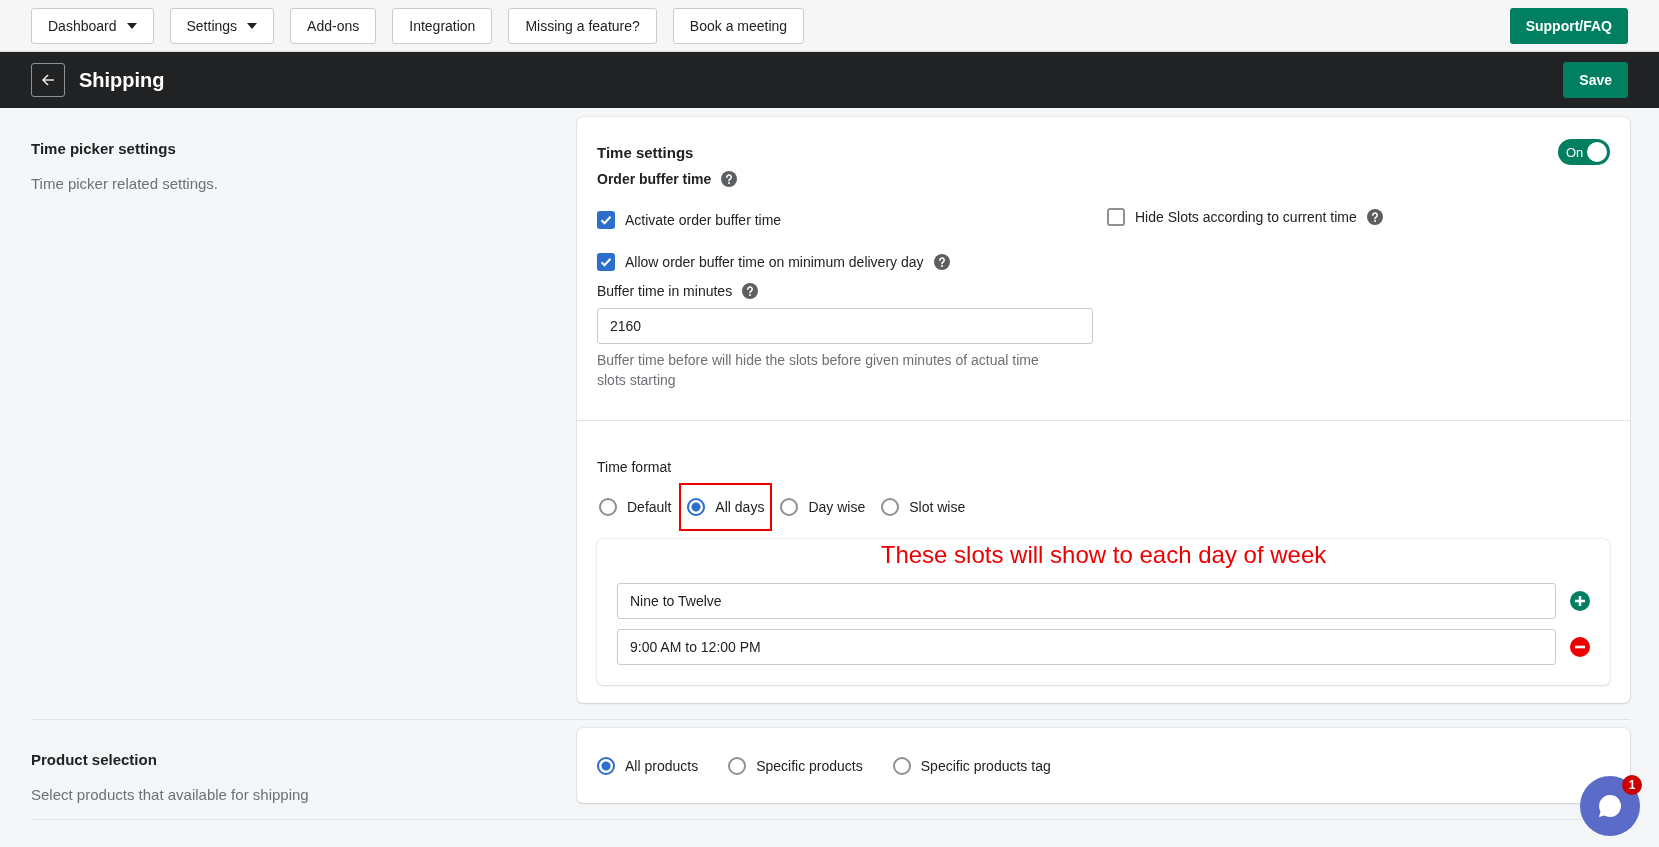 Image resolution: width=1659 pixels, height=847 pixels. Describe the element at coordinates (1103, 555) in the screenshot. I see `annotation-text: These slots will show to each day of week` at that location.